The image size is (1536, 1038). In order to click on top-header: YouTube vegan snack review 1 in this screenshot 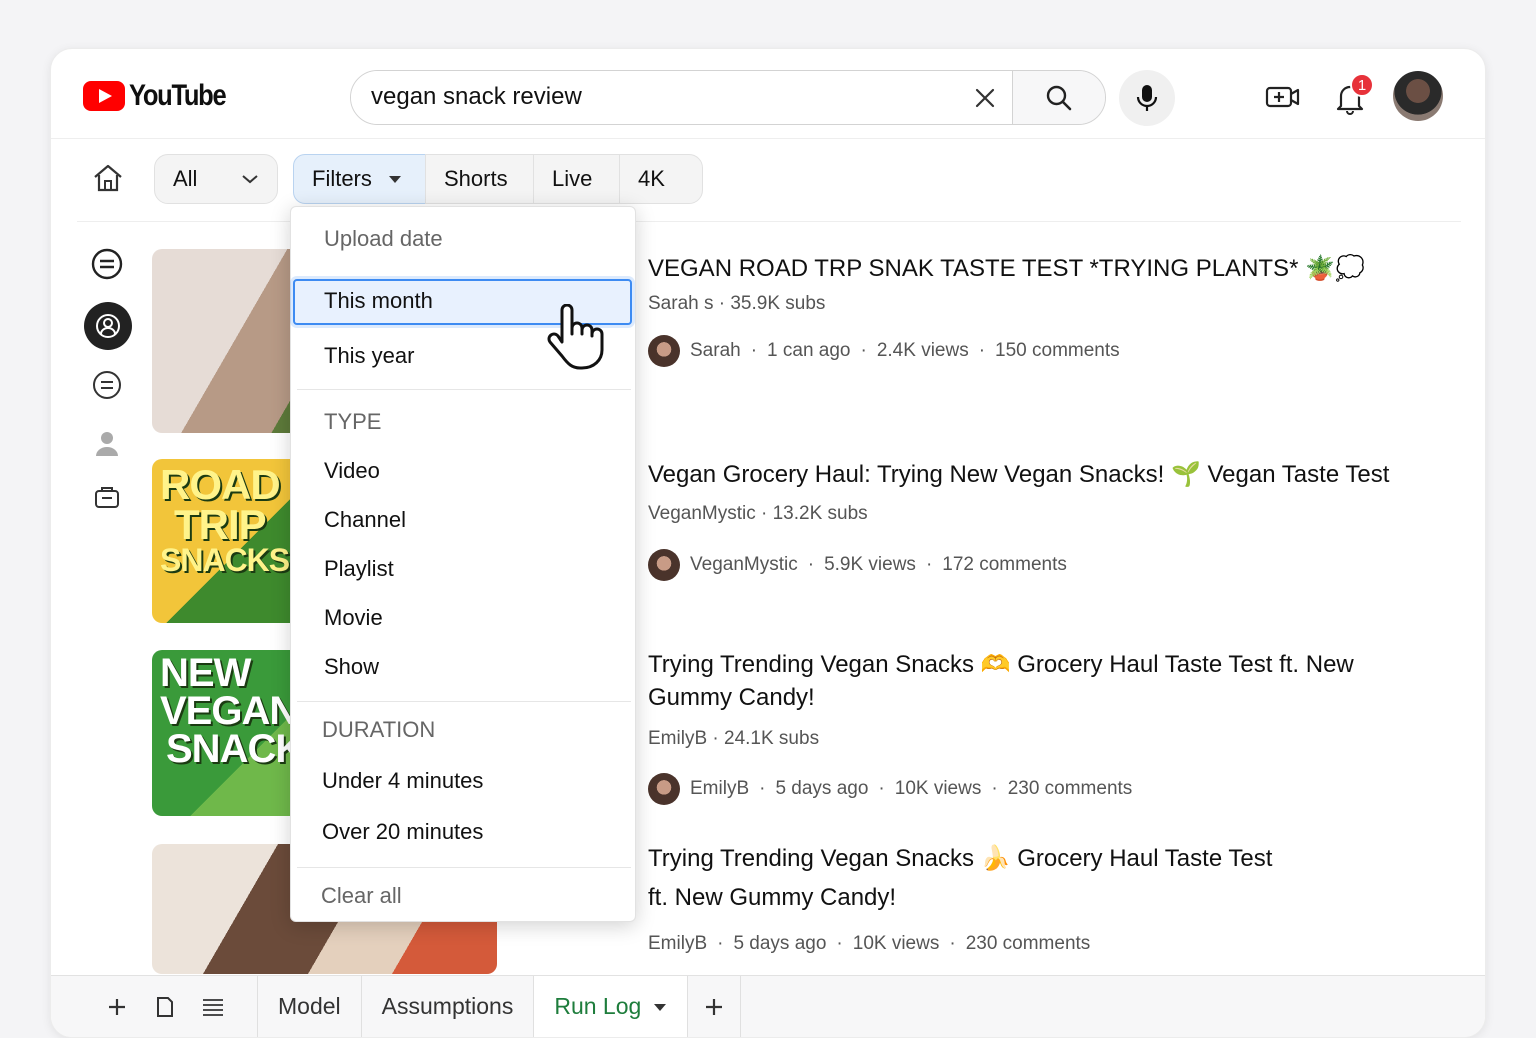, I will do `click(768, 94)`.